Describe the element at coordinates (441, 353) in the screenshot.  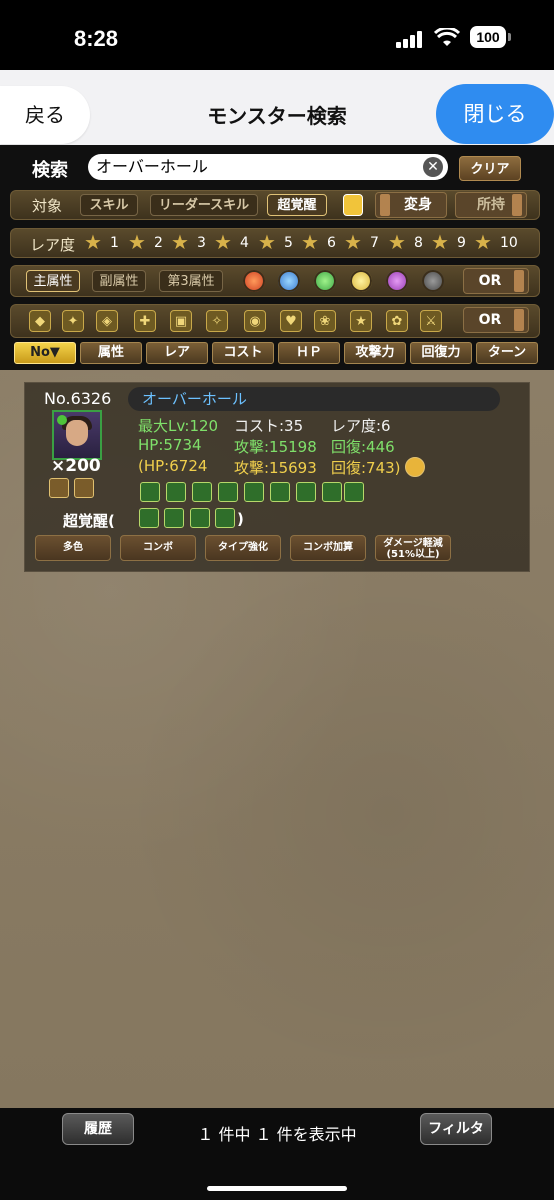
I see `sort-recovery-button: 回復力` at that location.